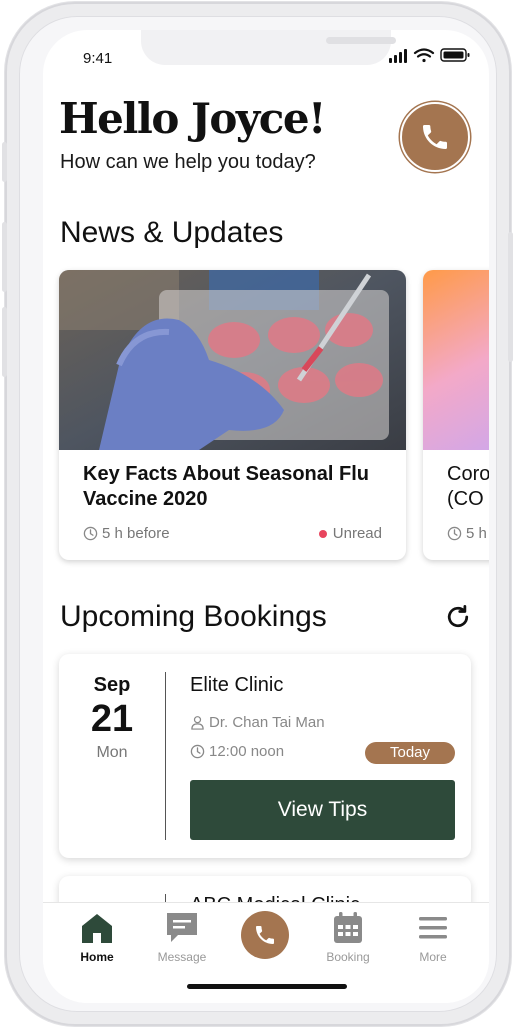  What do you see at coordinates (348, 927) in the screenshot?
I see `calendar-icon` at bounding box center [348, 927].